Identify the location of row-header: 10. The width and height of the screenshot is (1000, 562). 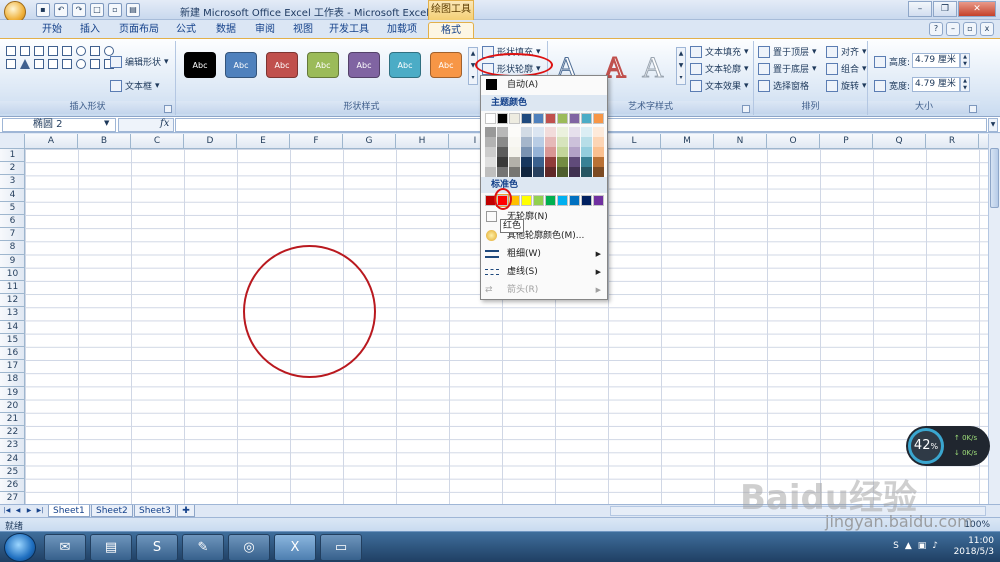
(12, 274).